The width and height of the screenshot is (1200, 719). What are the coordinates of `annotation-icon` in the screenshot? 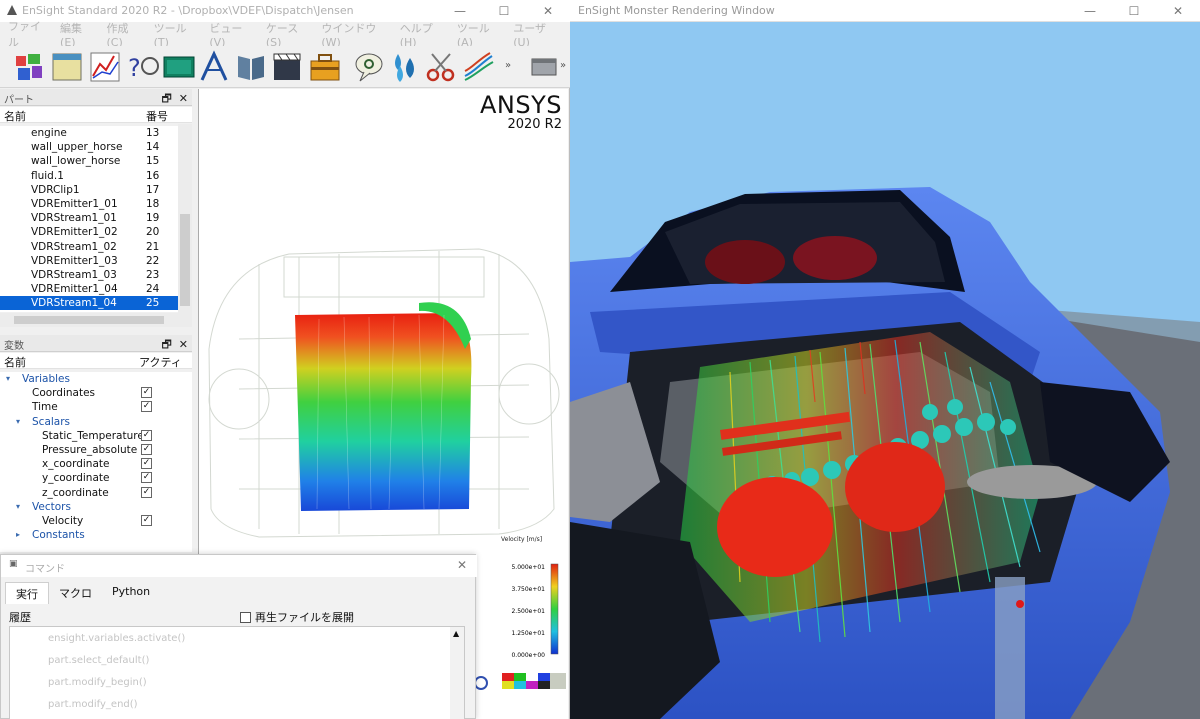 It's located at (67, 67).